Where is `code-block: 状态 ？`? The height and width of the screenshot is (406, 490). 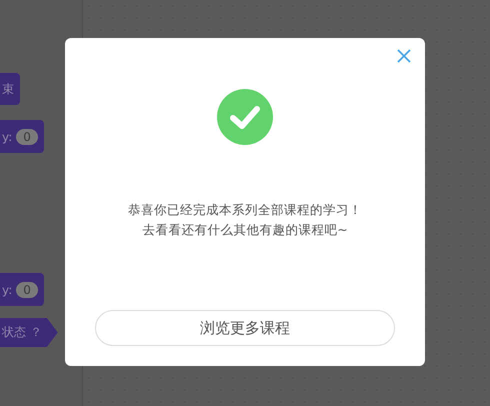
code-block: 状态 ？ is located at coordinates (29, 332).